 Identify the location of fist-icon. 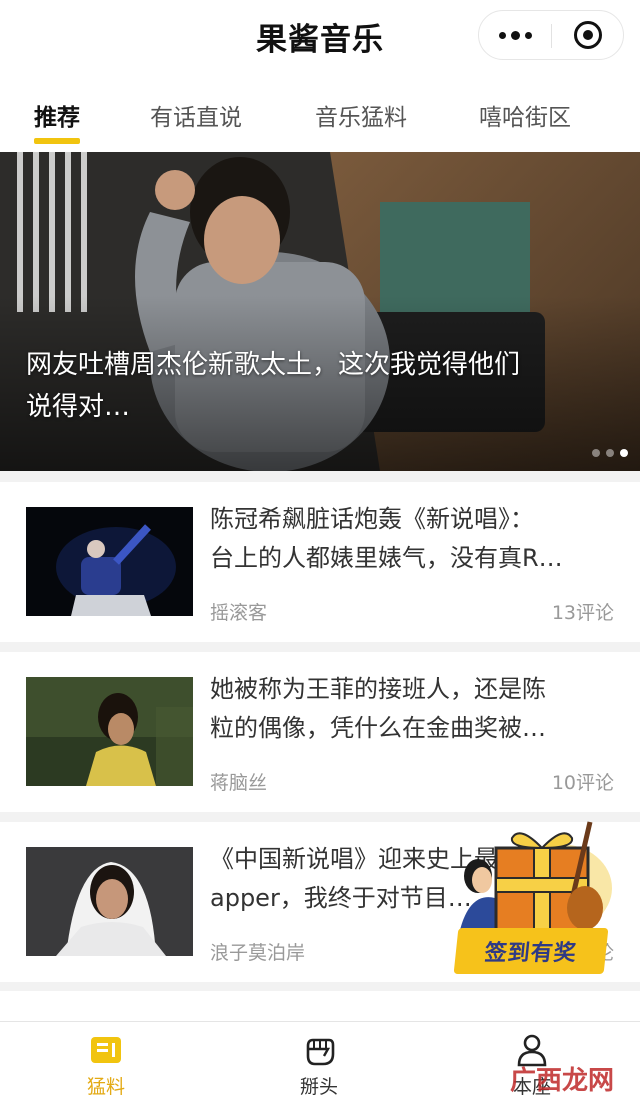
(320, 1052).